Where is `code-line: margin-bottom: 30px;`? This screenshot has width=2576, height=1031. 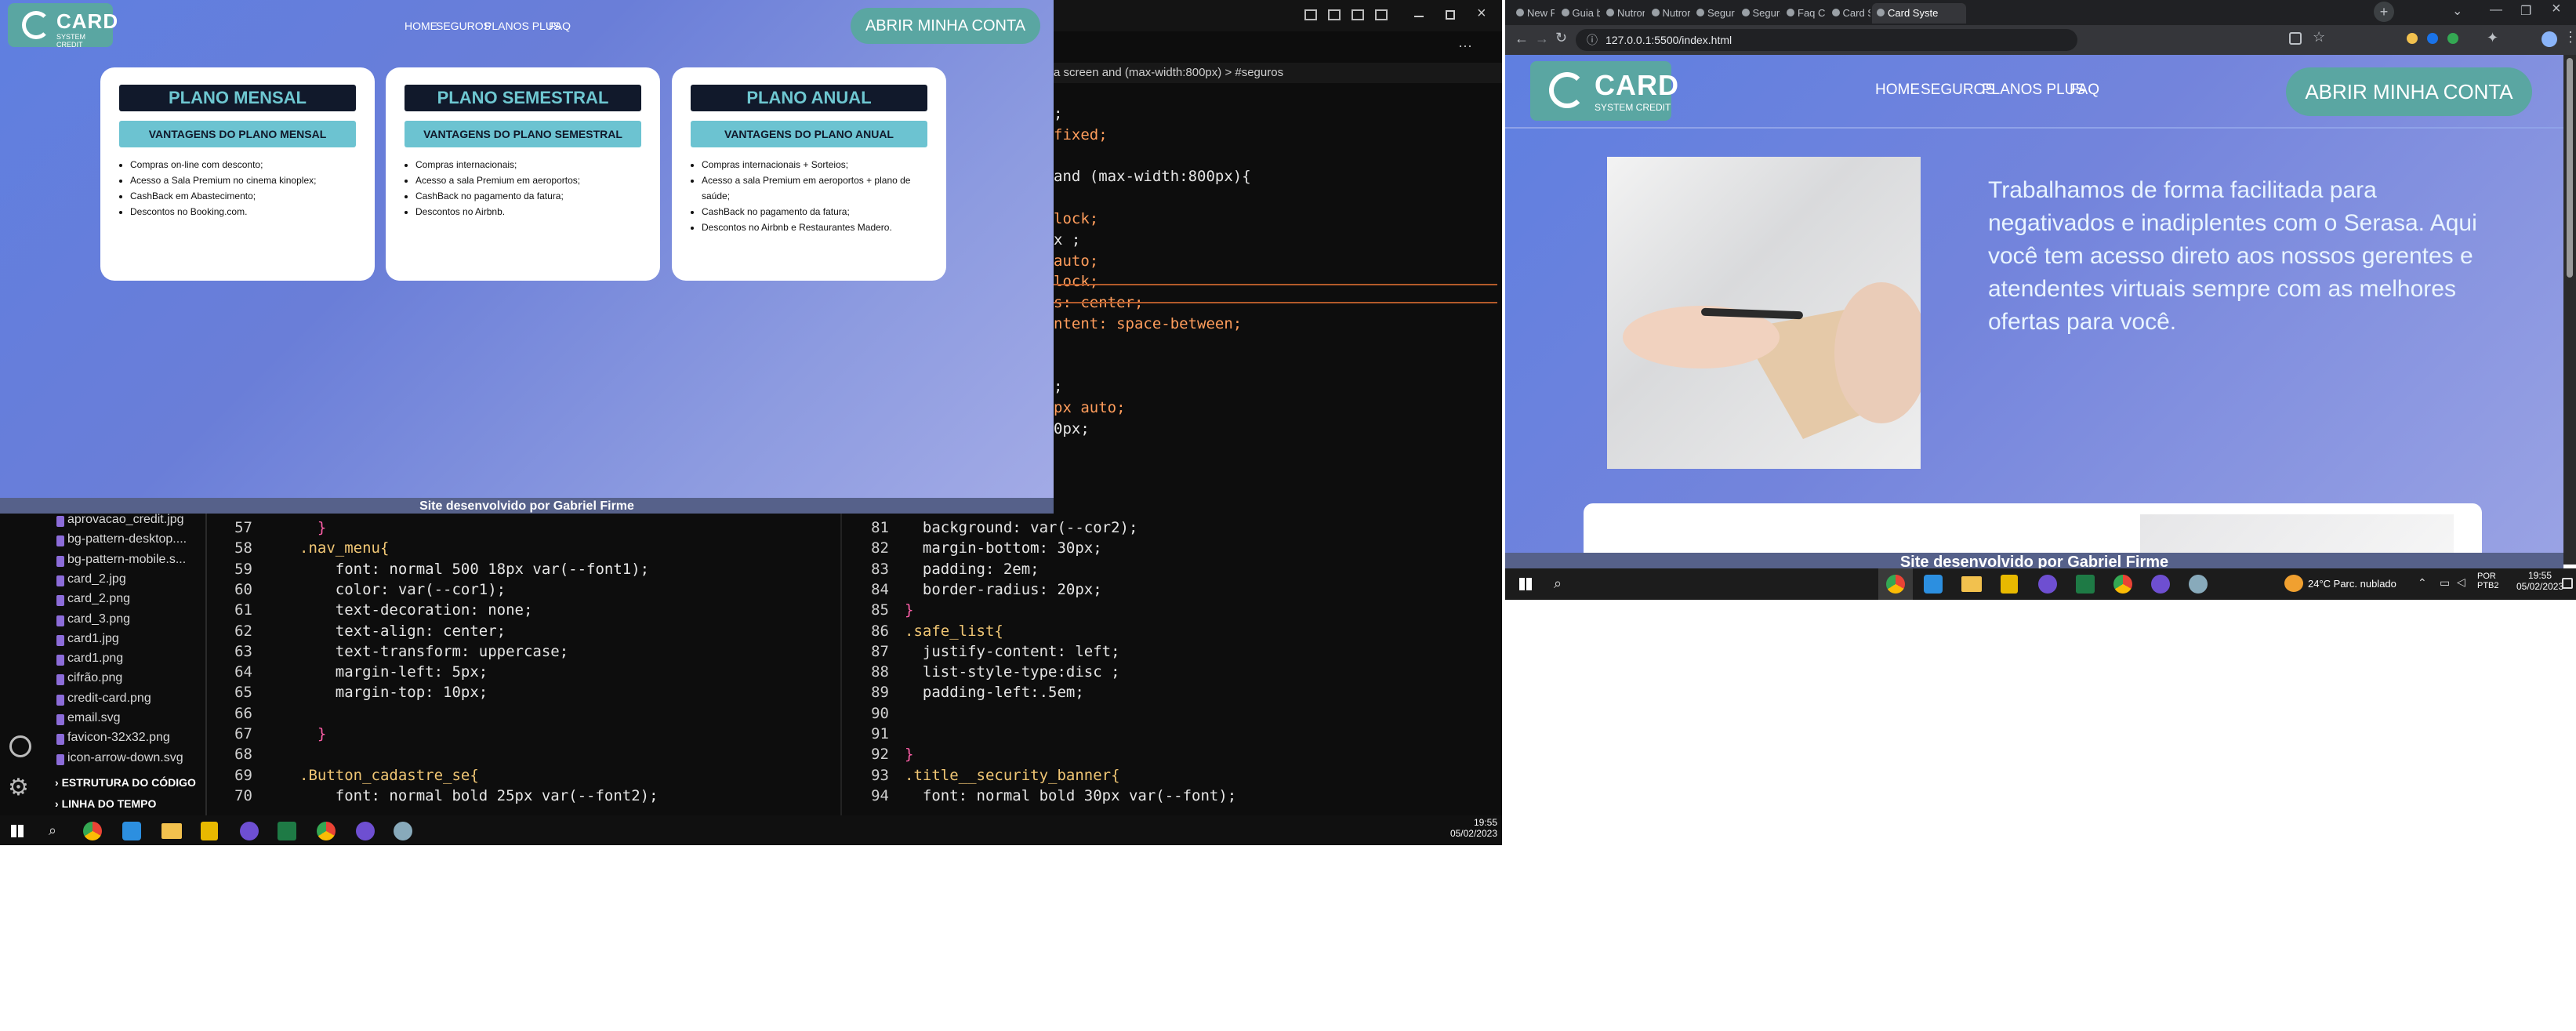
code-line: margin-bottom: 30px; is located at coordinates (1004, 548).